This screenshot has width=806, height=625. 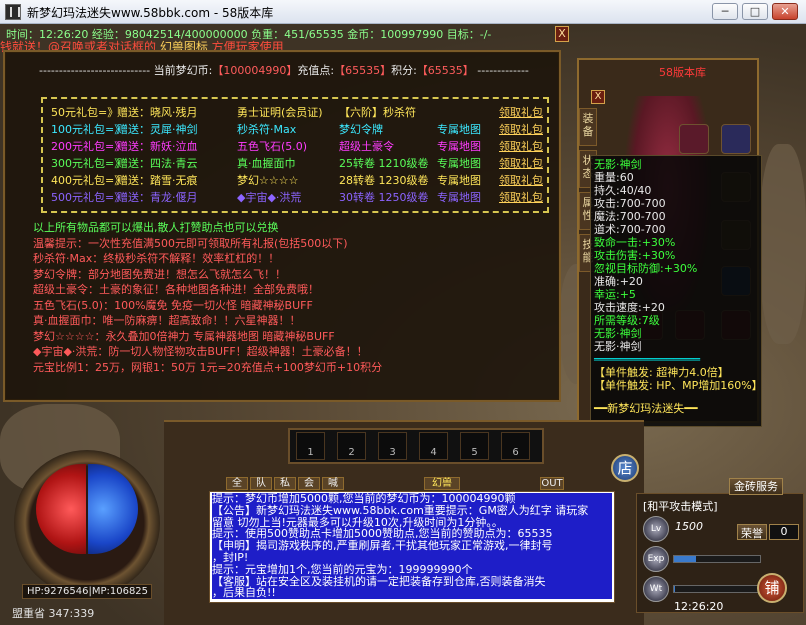 What do you see at coordinates (157, 180) in the screenshot?
I see `gift-reward-1: 赠送：踏雪·无痕` at bounding box center [157, 180].